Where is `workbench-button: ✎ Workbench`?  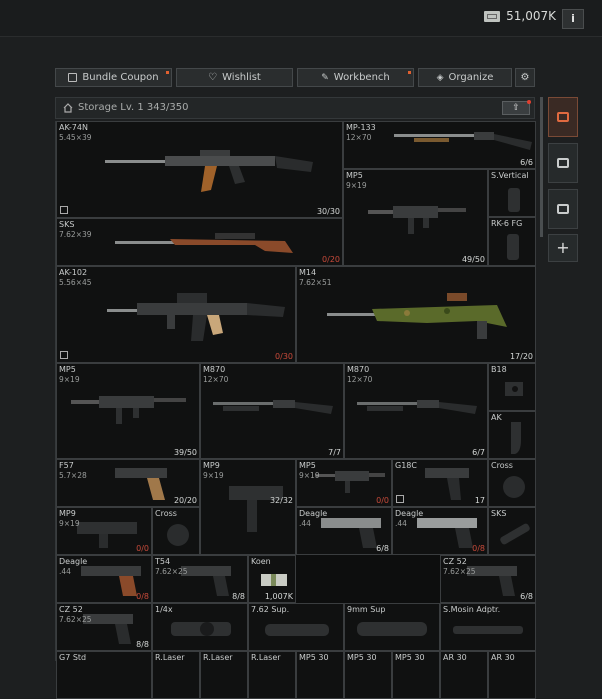 workbench-button: ✎ Workbench is located at coordinates (355, 77).